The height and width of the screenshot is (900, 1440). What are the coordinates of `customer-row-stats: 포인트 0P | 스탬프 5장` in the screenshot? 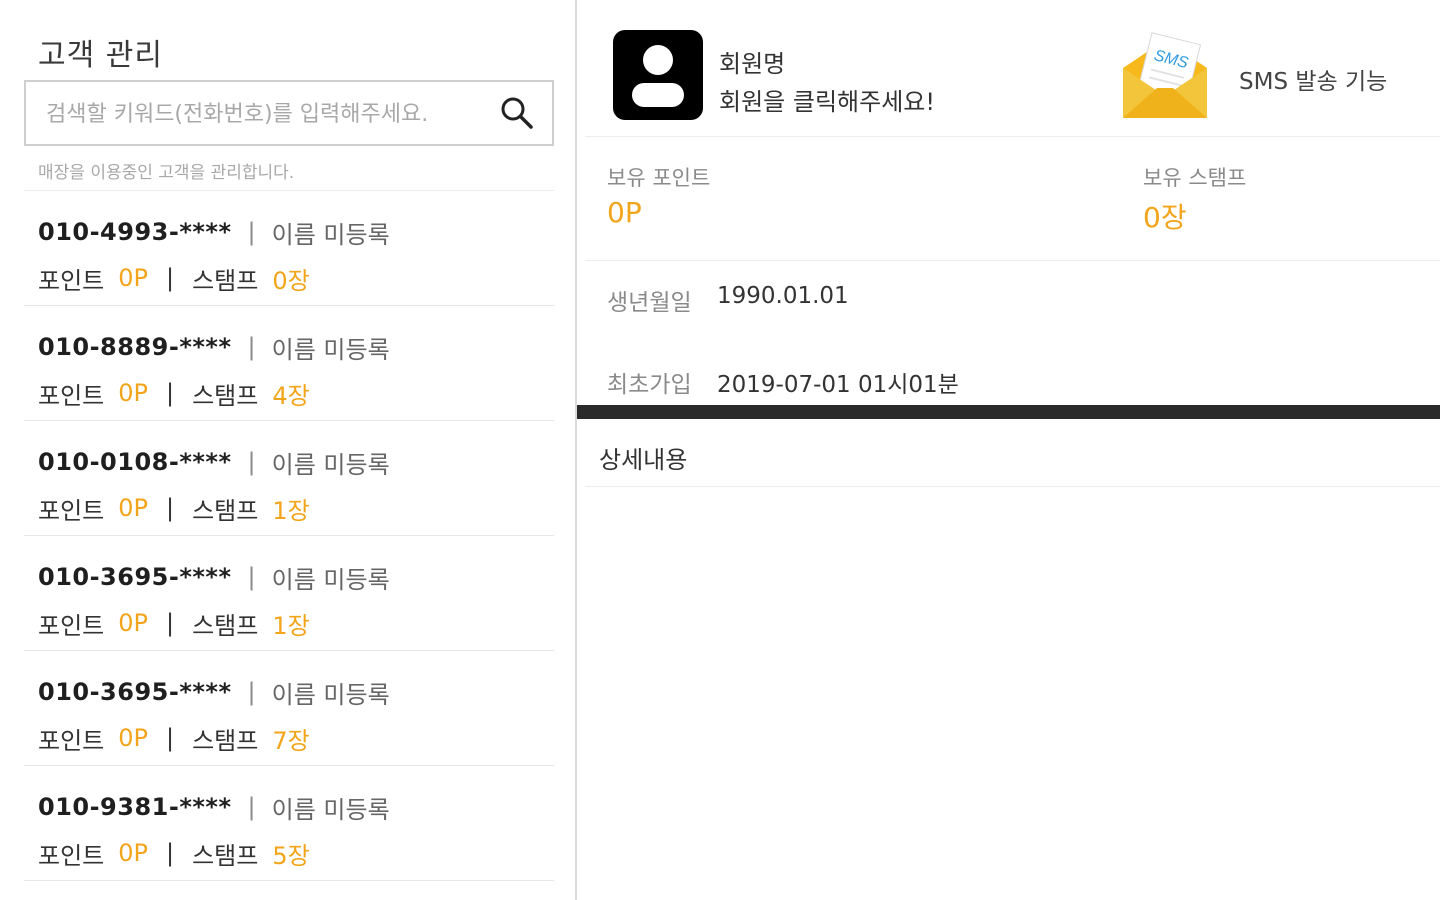 It's located at (296, 853).